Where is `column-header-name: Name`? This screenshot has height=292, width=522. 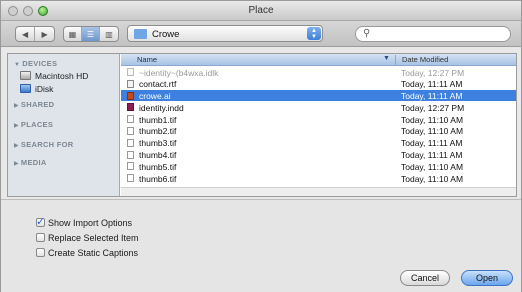
column-header-name: Name is located at coordinates (147, 59).